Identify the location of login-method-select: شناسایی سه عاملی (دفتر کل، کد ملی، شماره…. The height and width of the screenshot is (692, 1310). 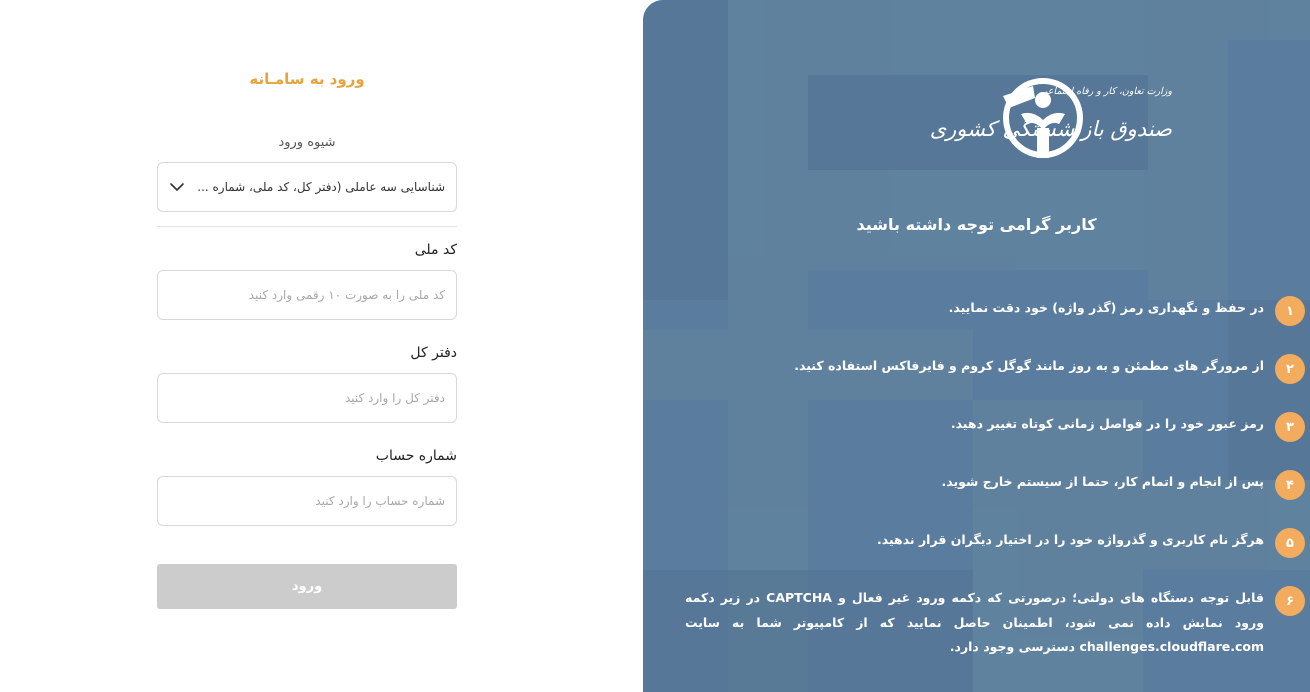
(307, 187).